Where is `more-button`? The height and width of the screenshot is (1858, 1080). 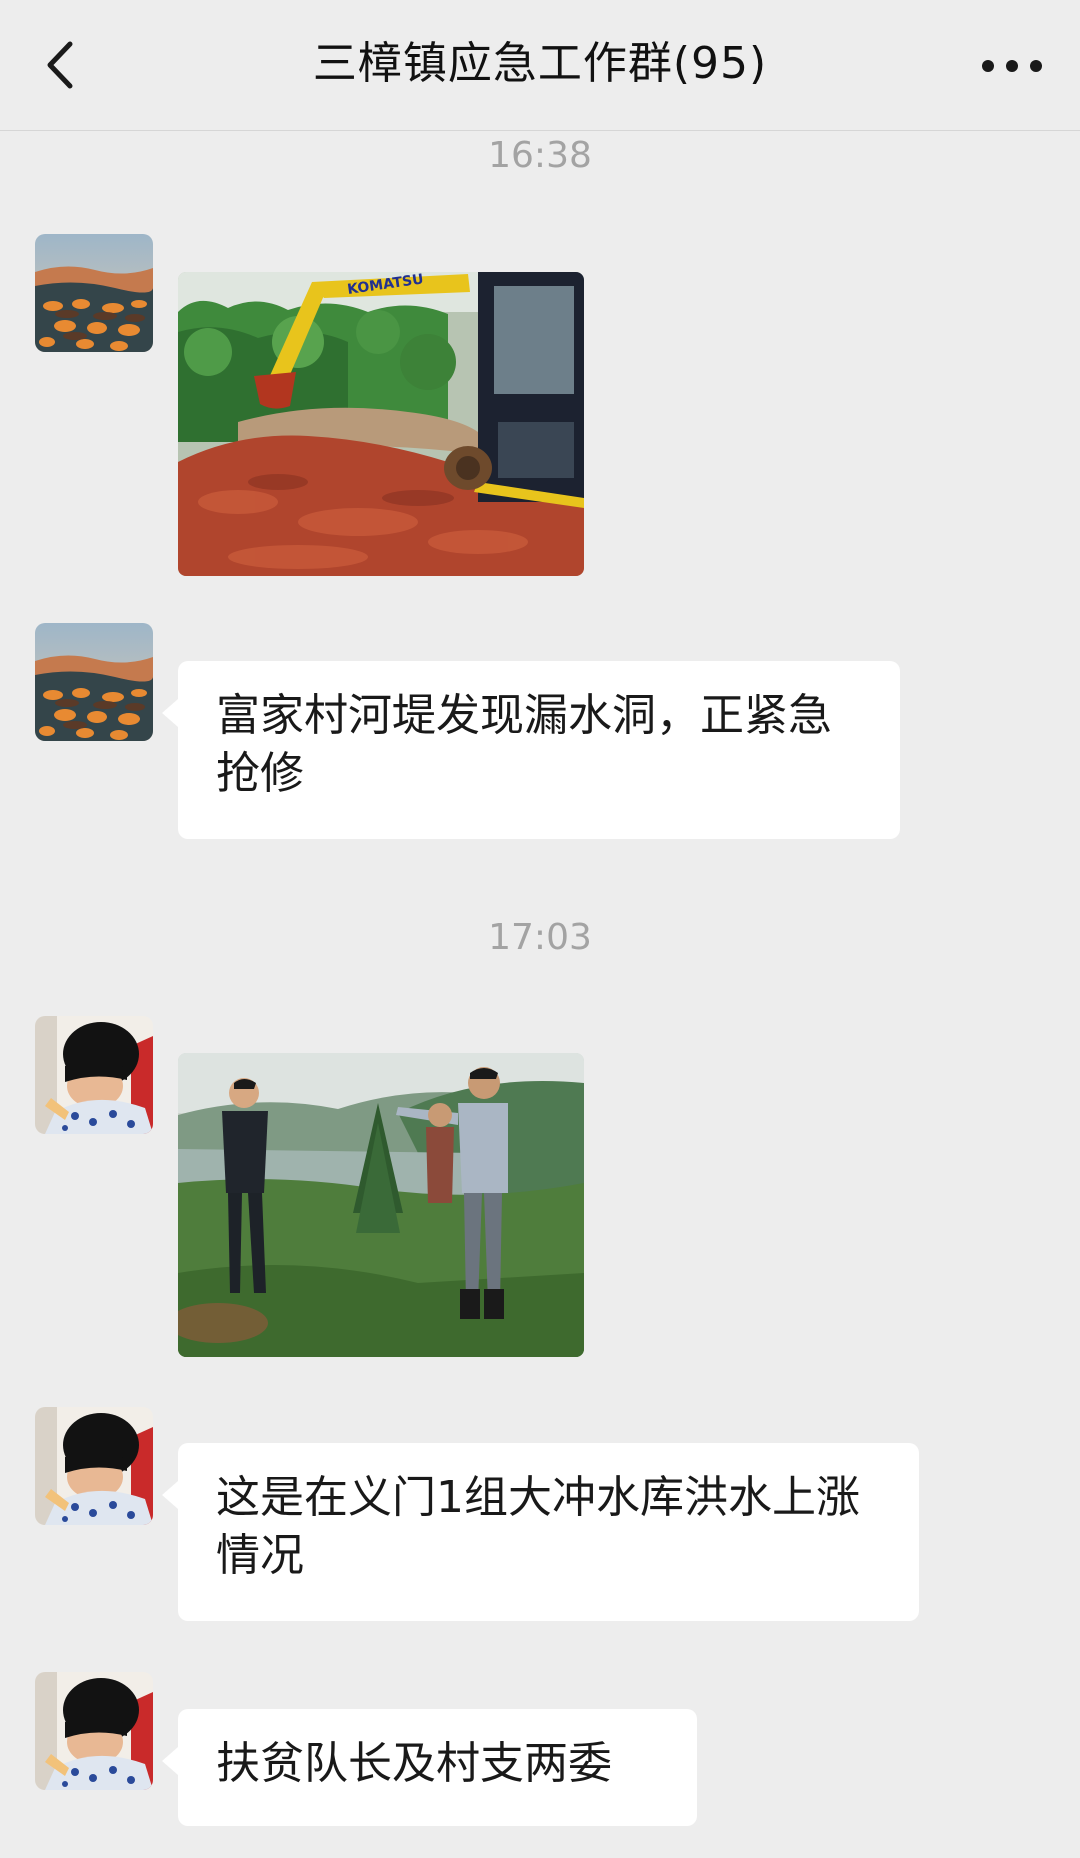 more-button is located at coordinates (1012, 66).